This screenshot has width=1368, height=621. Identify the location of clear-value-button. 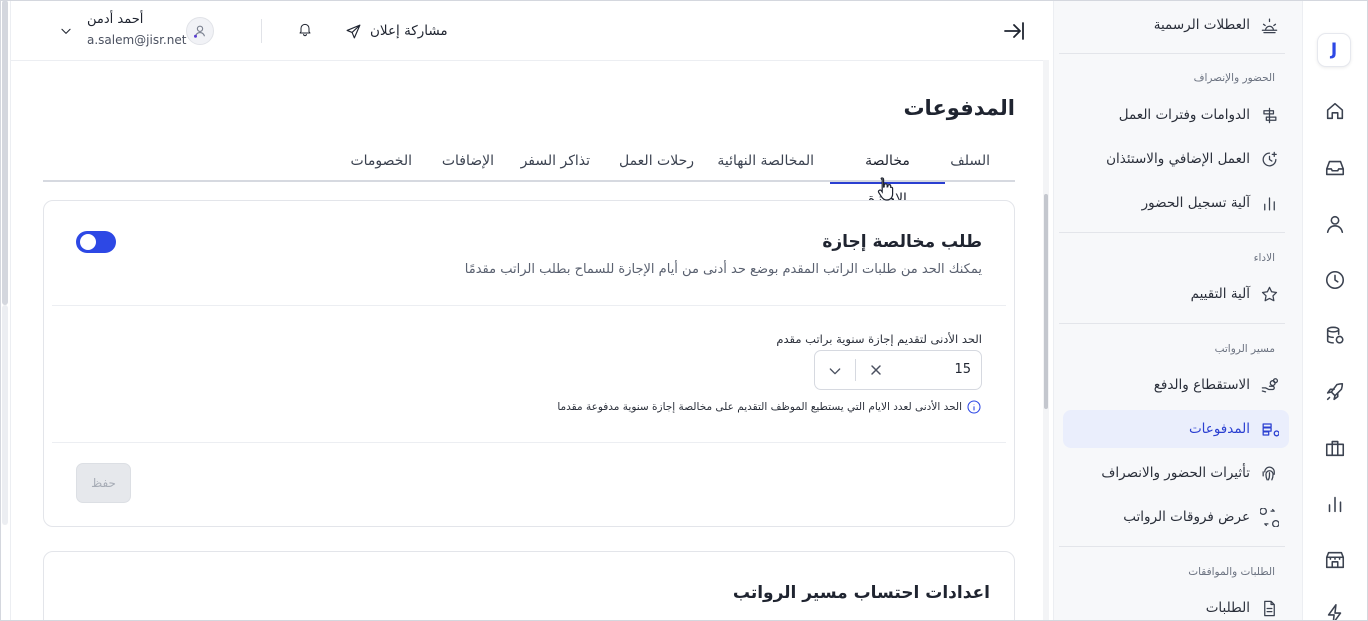
(876, 370).